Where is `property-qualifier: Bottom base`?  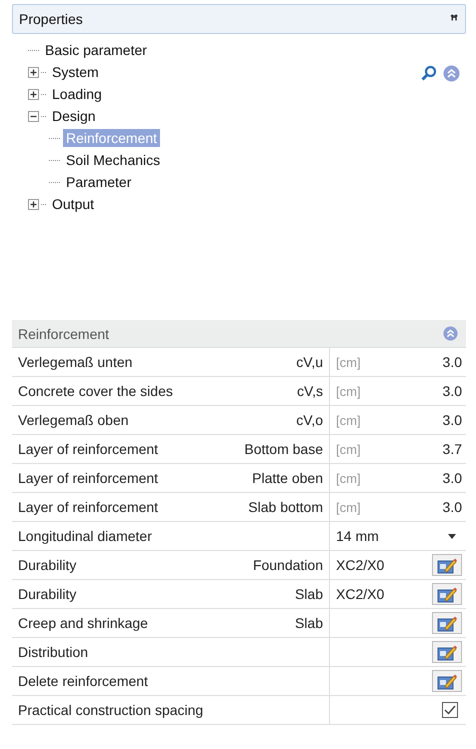 property-qualifier: Bottom base is located at coordinates (283, 449).